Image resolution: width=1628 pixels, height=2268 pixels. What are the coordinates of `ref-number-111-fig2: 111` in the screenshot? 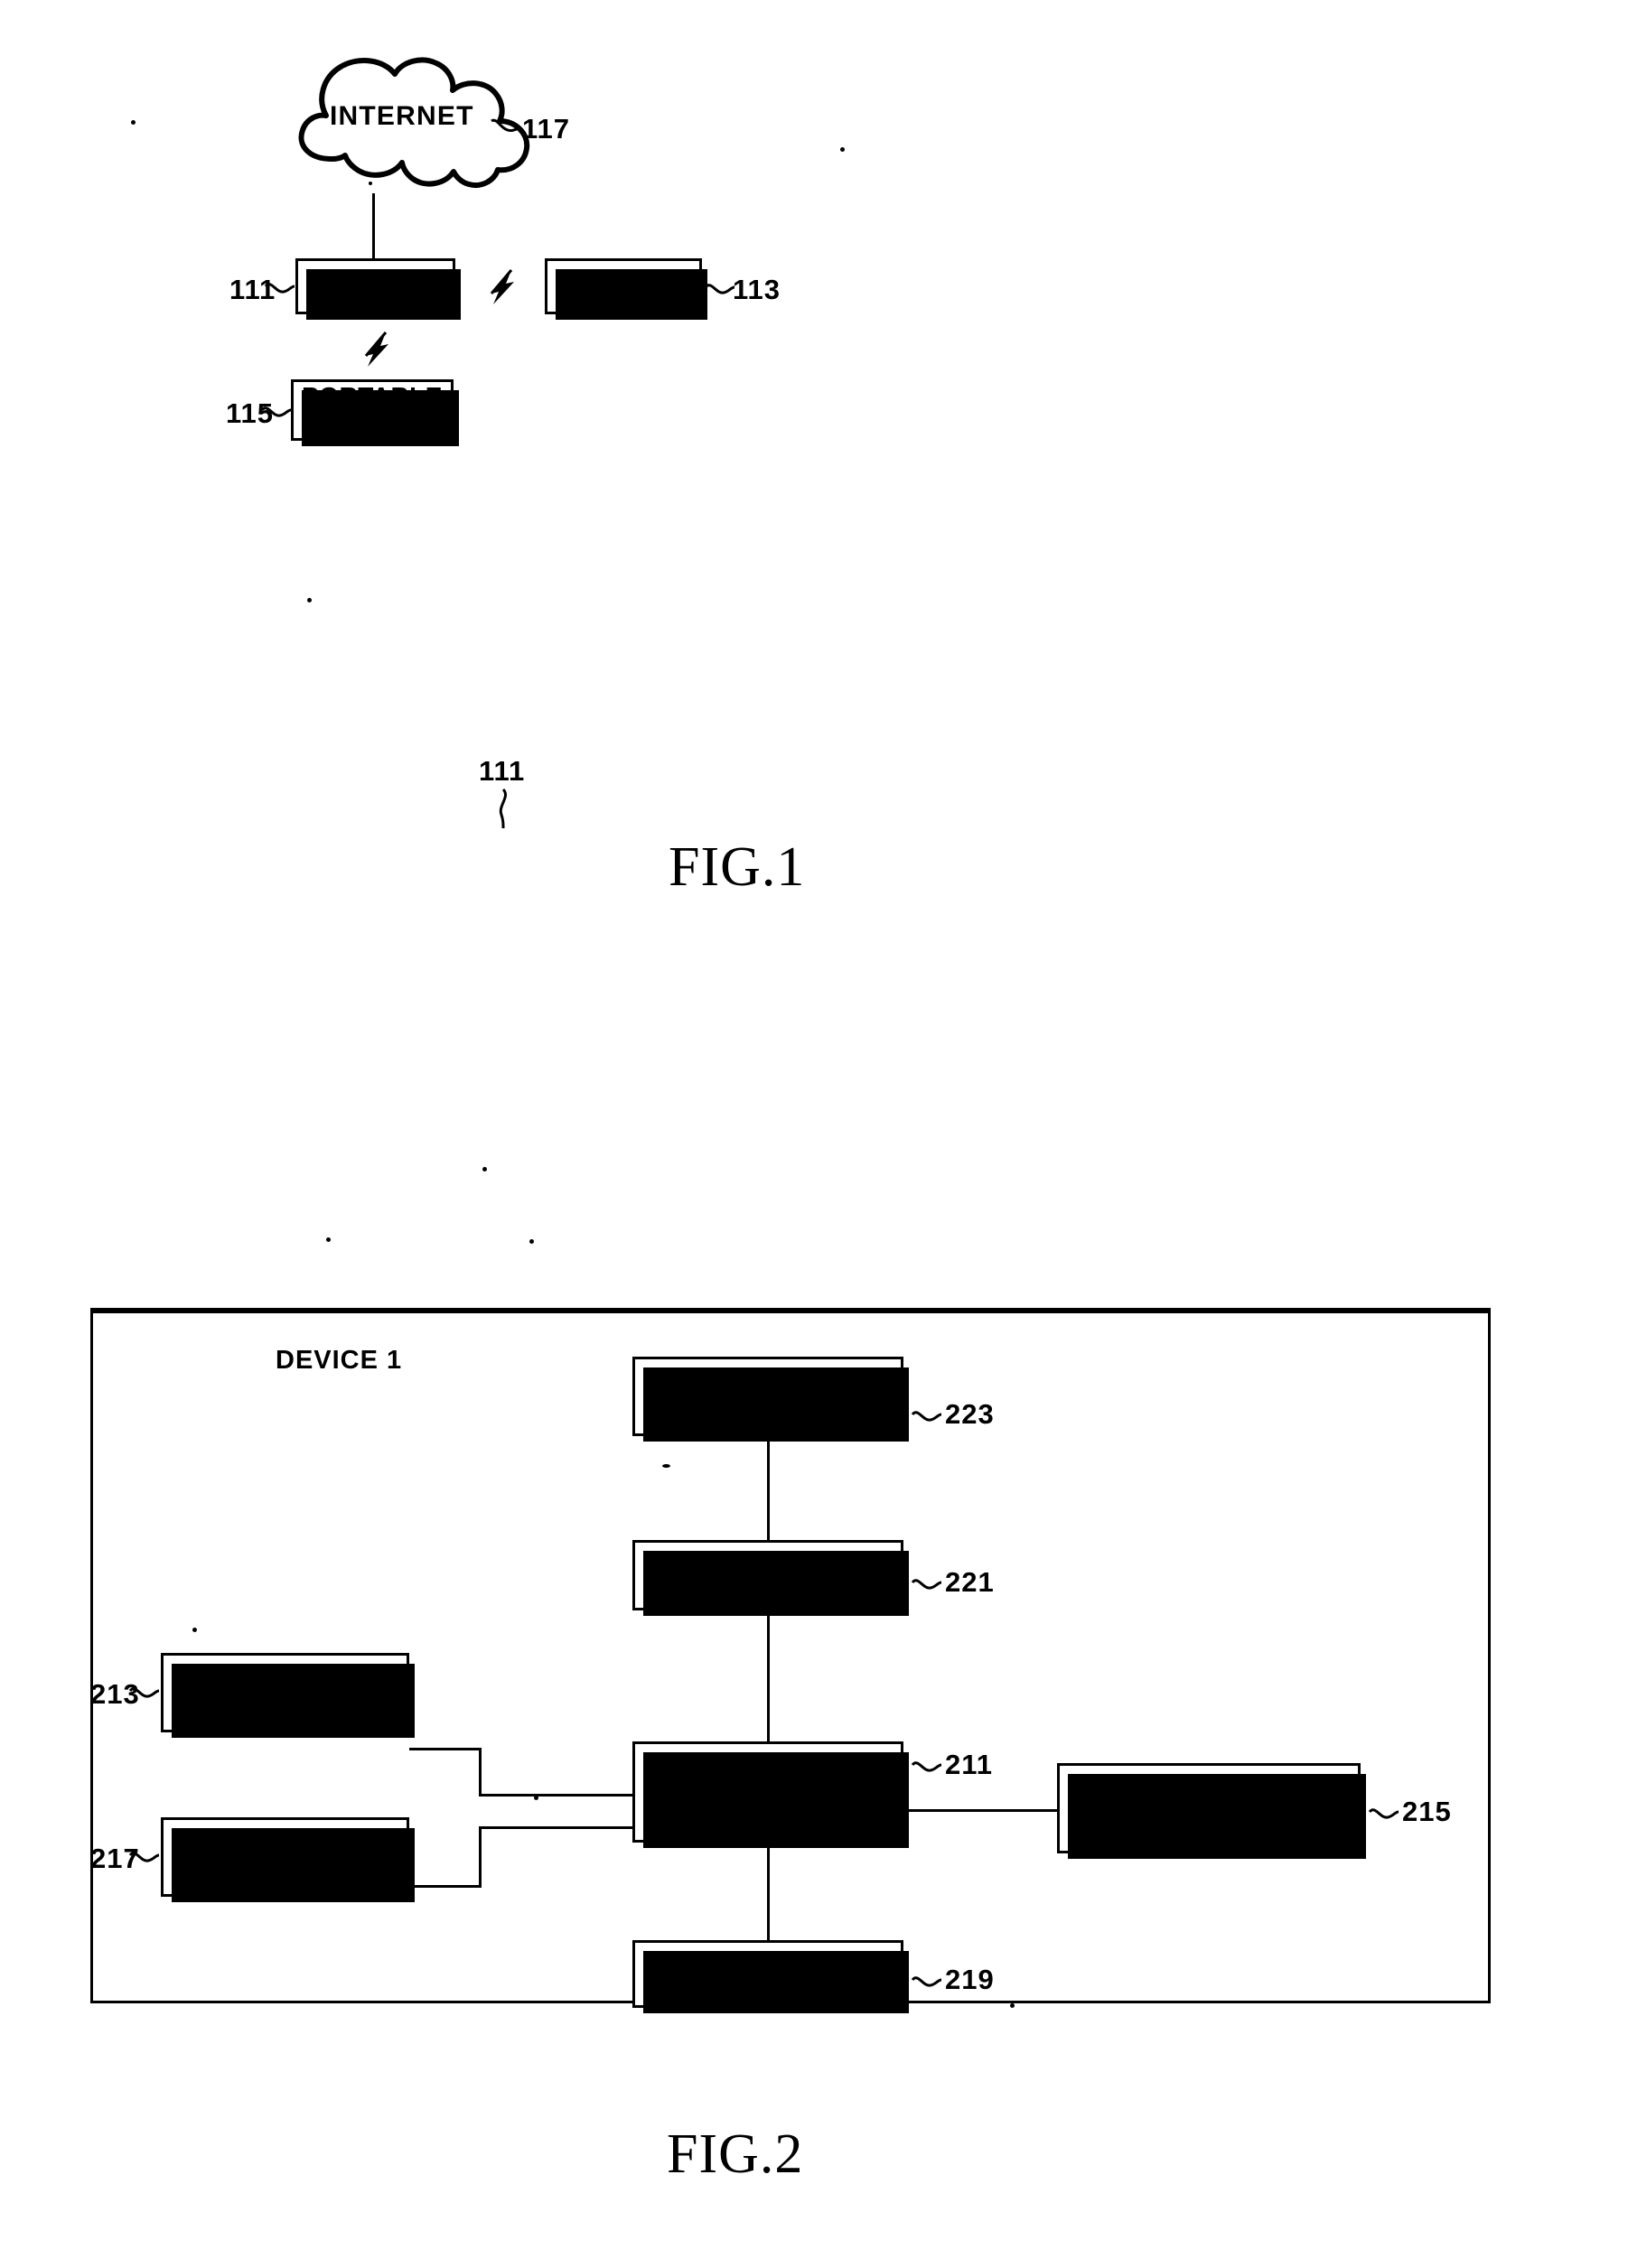 It's located at (503, 771).